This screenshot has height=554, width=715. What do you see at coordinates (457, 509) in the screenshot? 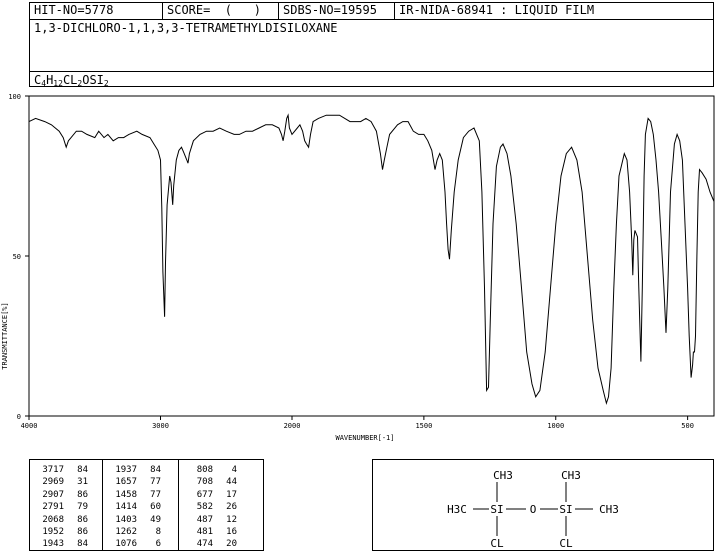
I see `methyl-left-label: H3C` at bounding box center [457, 509].